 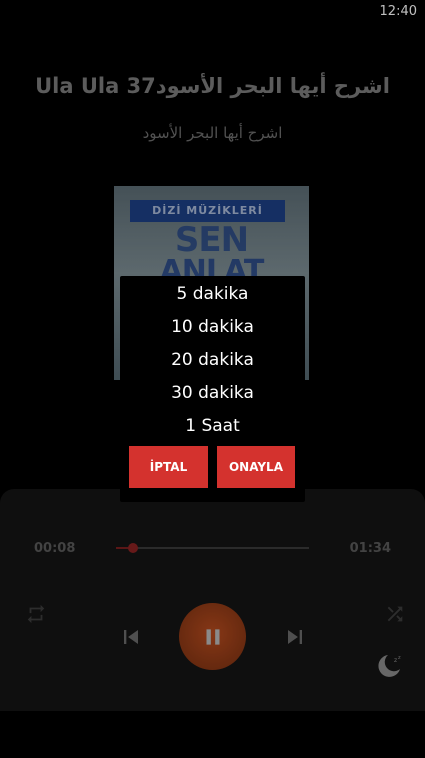 I want to click on cancel-button: İPTAL, so click(x=168, y=467).